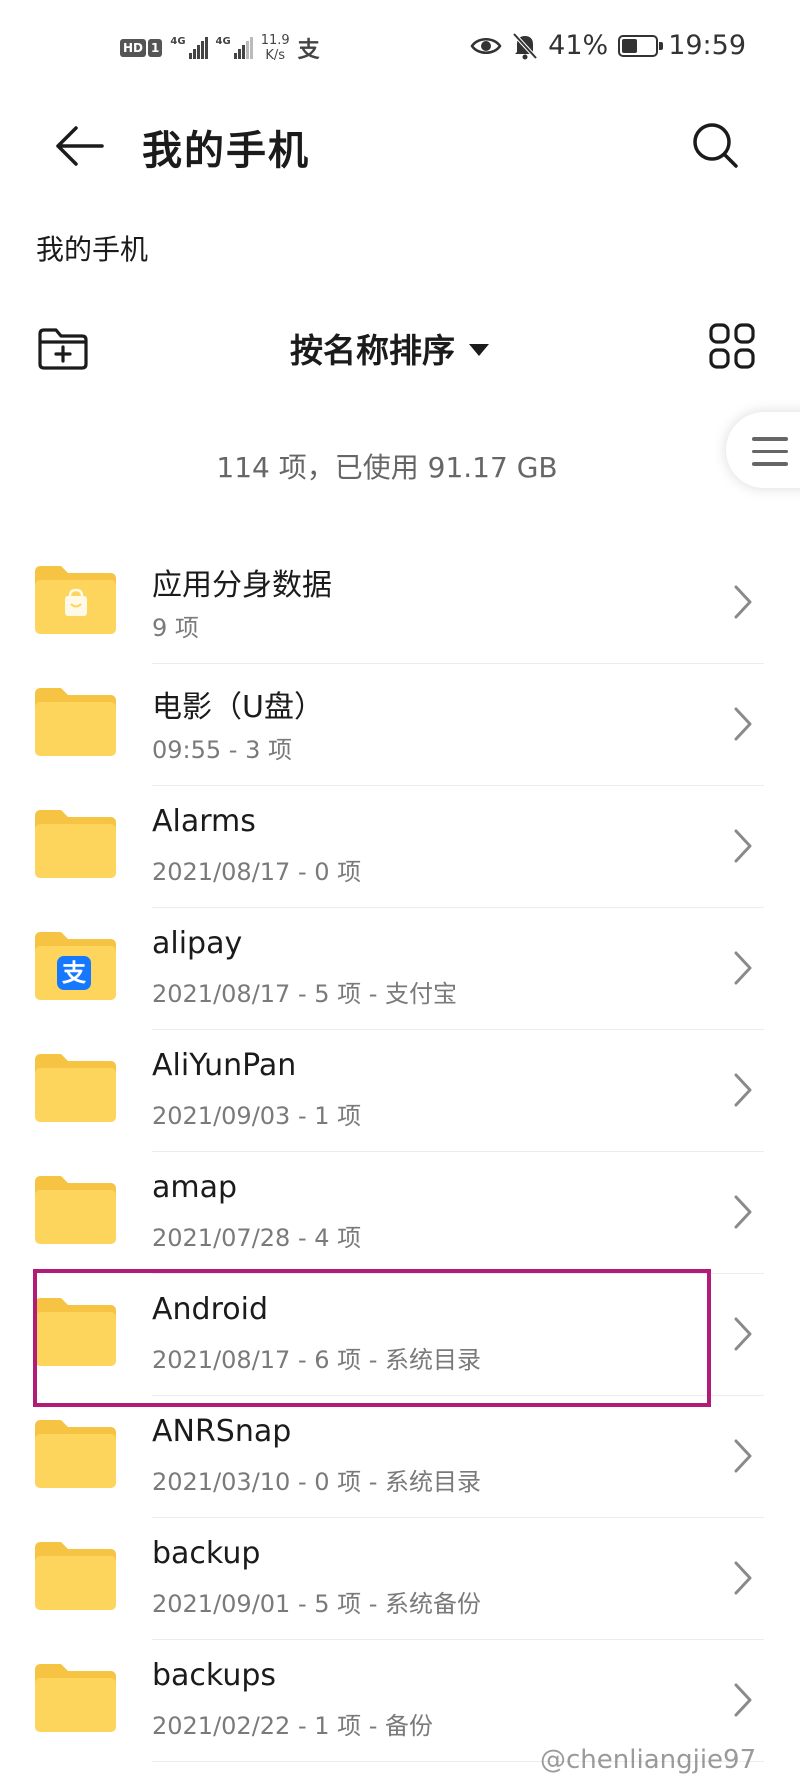 Image resolution: width=800 pixels, height=1777 pixels. Describe the element at coordinates (175, 628) in the screenshot. I see `file-meta: 9 项` at that location.